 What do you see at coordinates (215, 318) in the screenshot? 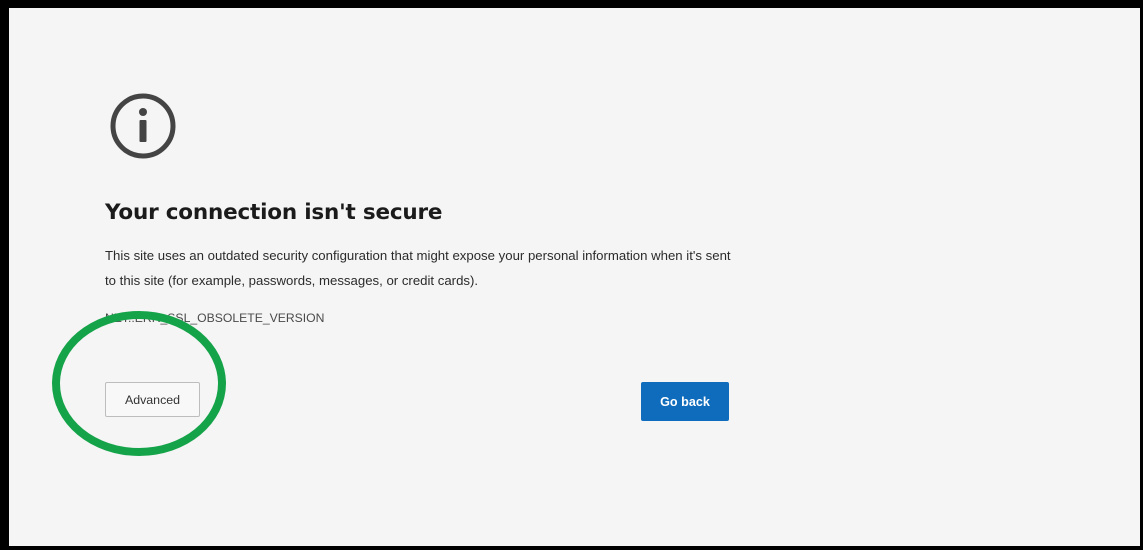
I see `error-code: NET::ERR_SSL_OBSOLETE_VERSION` at bounding box center [215, 318].